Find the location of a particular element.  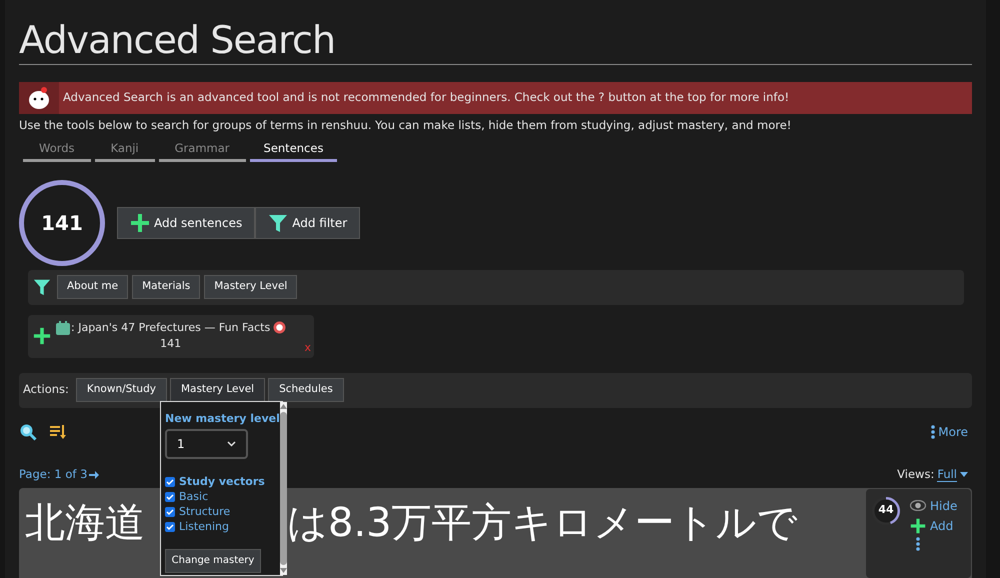

page-link: Page: 1 of 3 is located at coordinates (59, 475).